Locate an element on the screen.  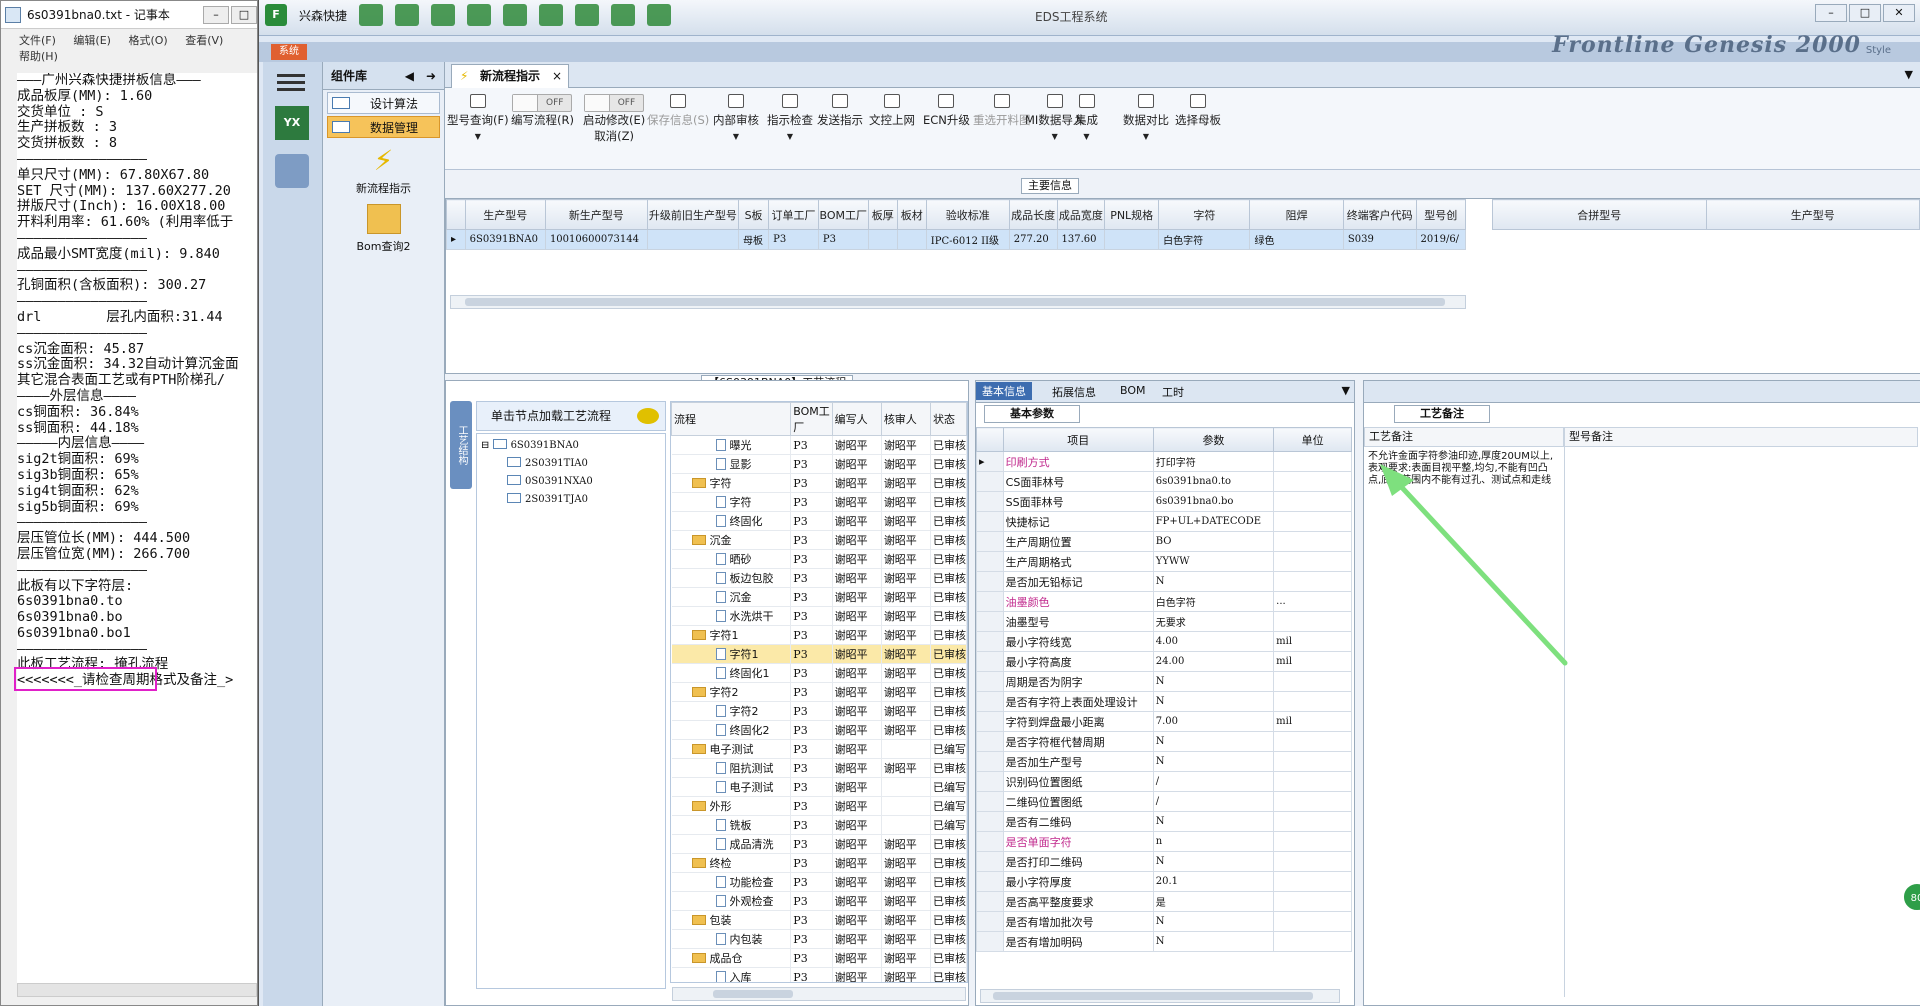
param-value: 7.00 is located at coordinates (1213, 721).